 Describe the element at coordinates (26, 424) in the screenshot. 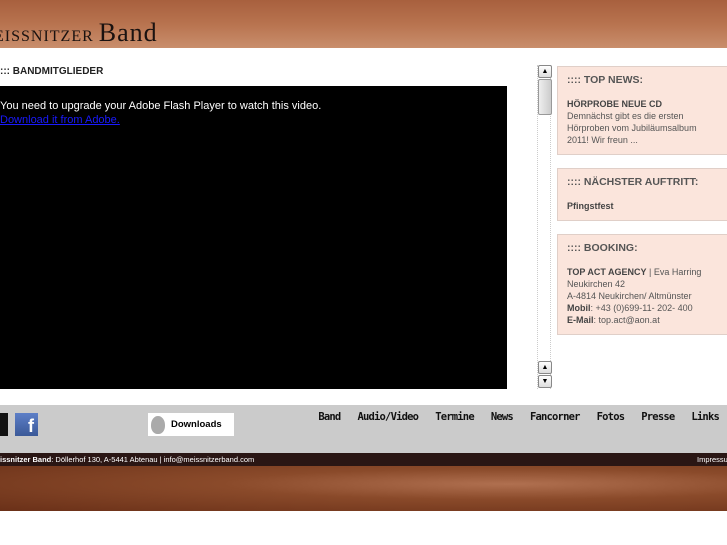

I see `facebook-icon: f` at that location.